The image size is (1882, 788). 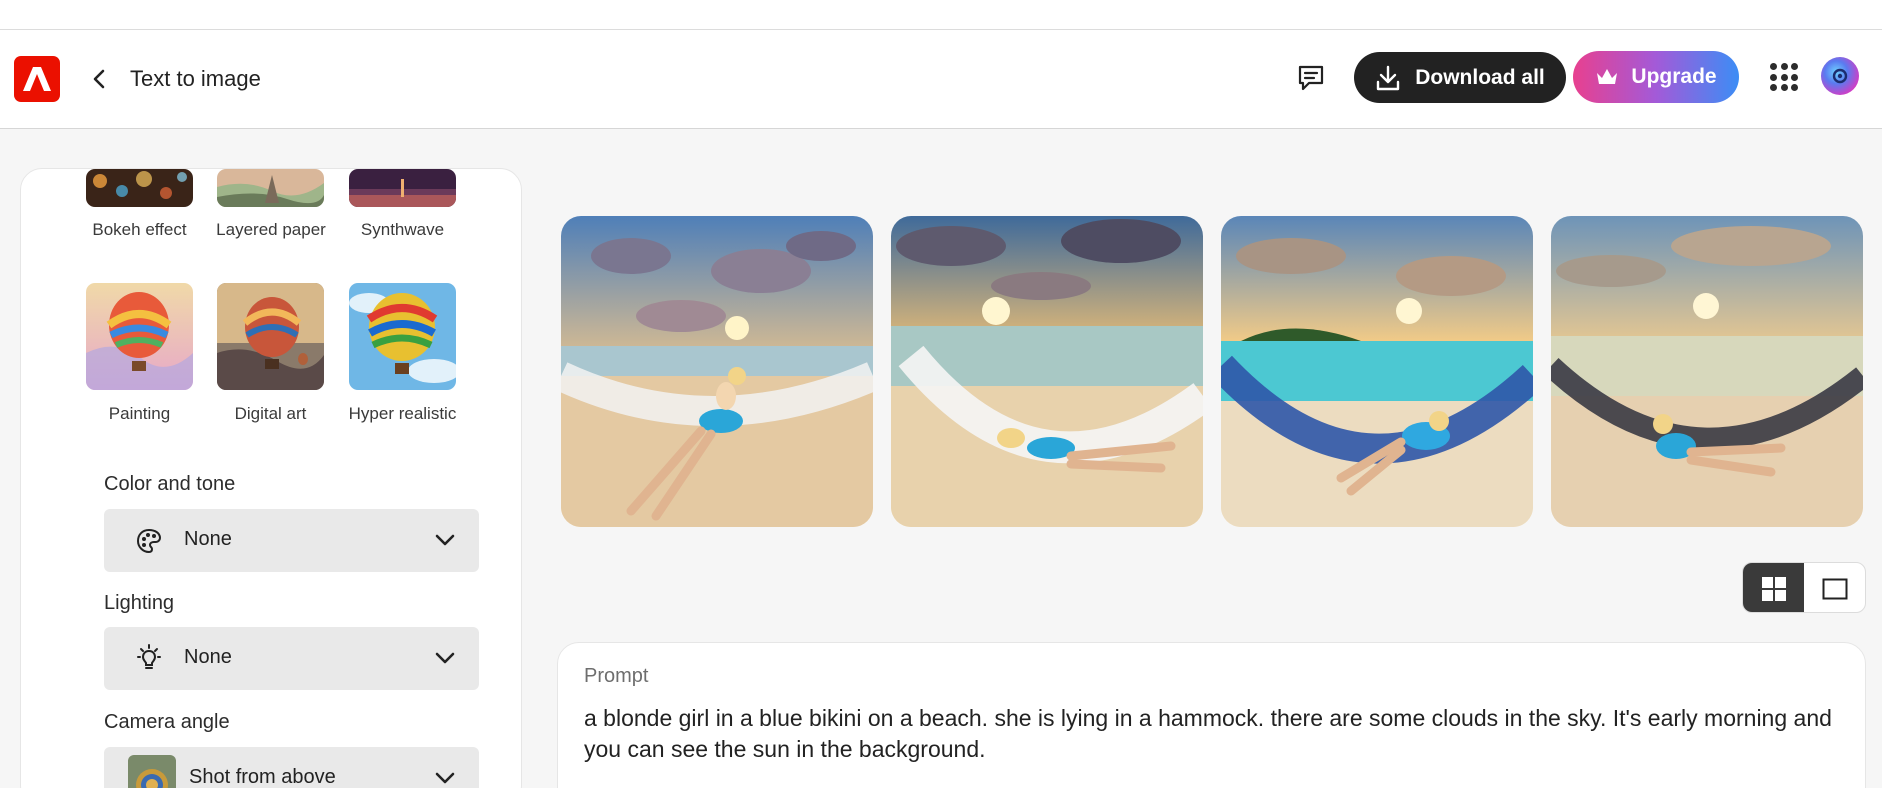 What do you see at coordinates (149, 541) in the screenshot?
I see `palette-icon` at bounding box center [149, 541].